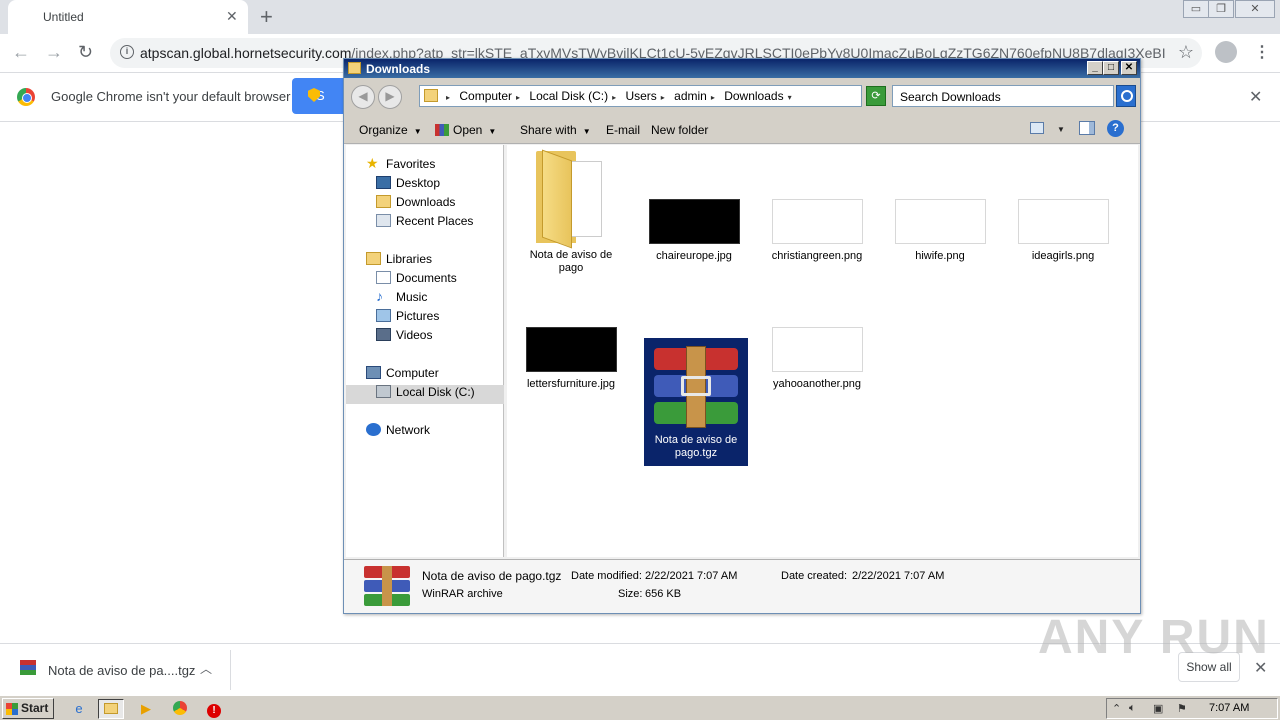  What do you see at coordinates (21, 52) in the screenshot?
I see `back-arrow-icon: ←` at bounding box center [21, 52].